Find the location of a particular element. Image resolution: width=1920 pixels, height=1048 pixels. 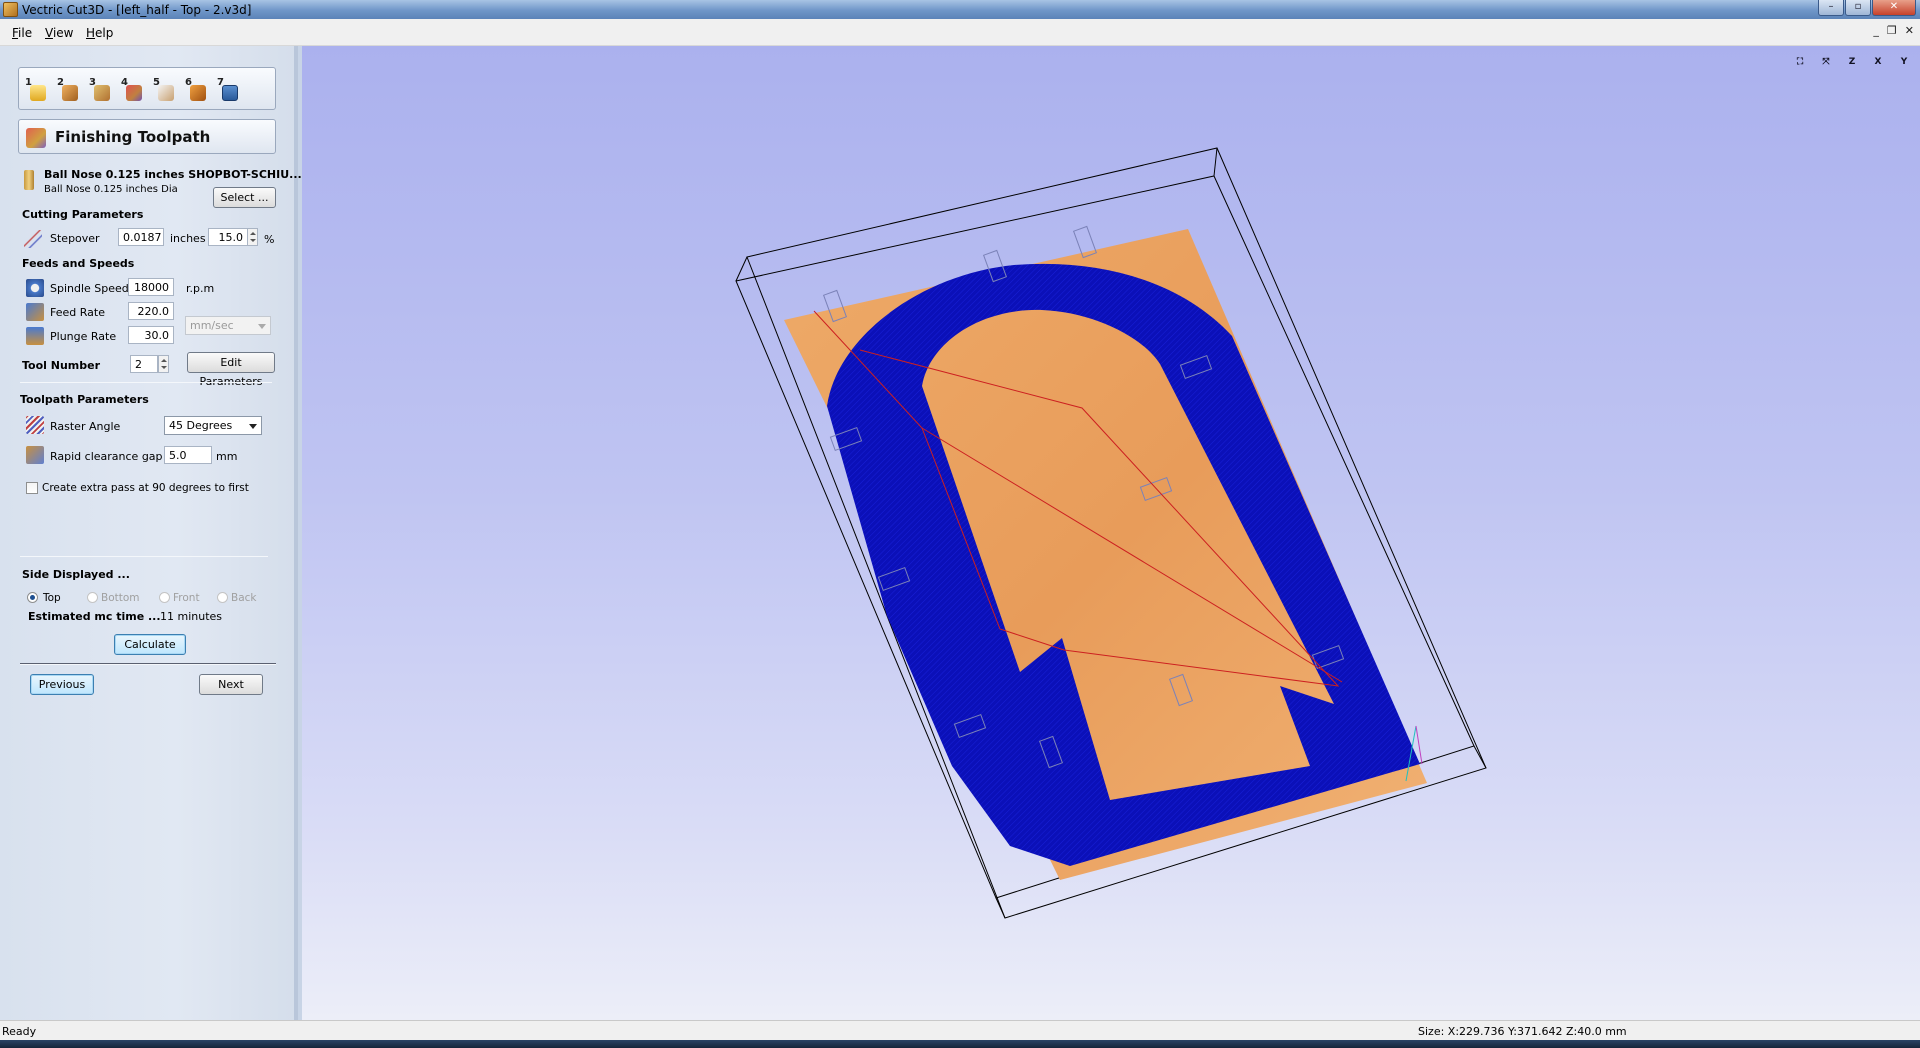

app-icon is located at coordinates (10, 9).